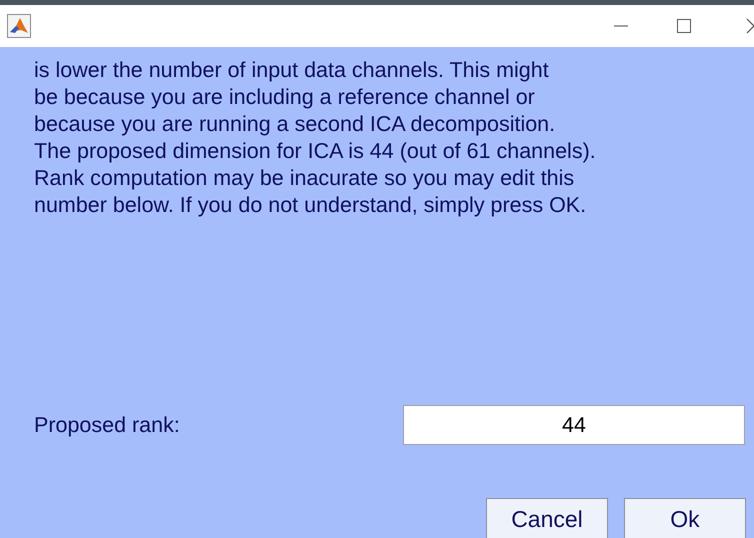 The height and width of the screenshot is (538, 754). Describe the element at coordinates (574, 425) in the screenshot. I see `rank-field: 44` at that location.